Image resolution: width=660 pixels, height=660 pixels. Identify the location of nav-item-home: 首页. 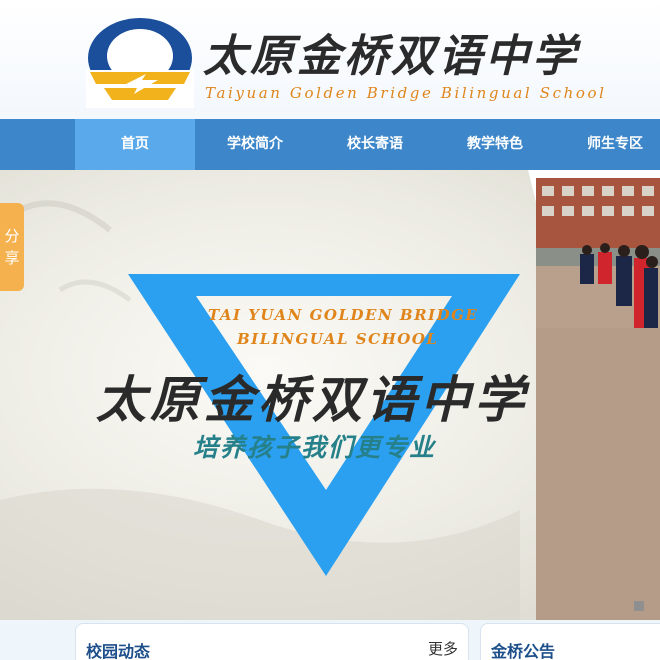
(135, 144).